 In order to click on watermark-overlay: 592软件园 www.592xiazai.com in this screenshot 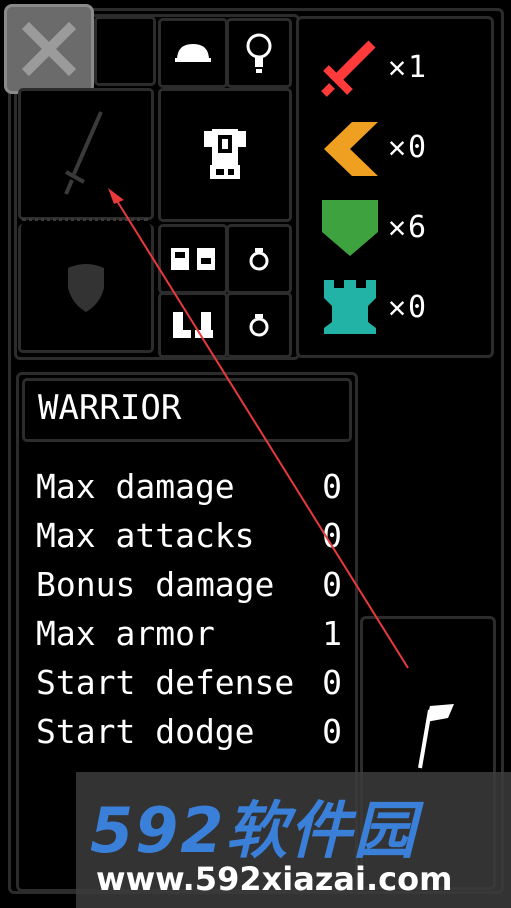, I will do `click(293, 840)`.